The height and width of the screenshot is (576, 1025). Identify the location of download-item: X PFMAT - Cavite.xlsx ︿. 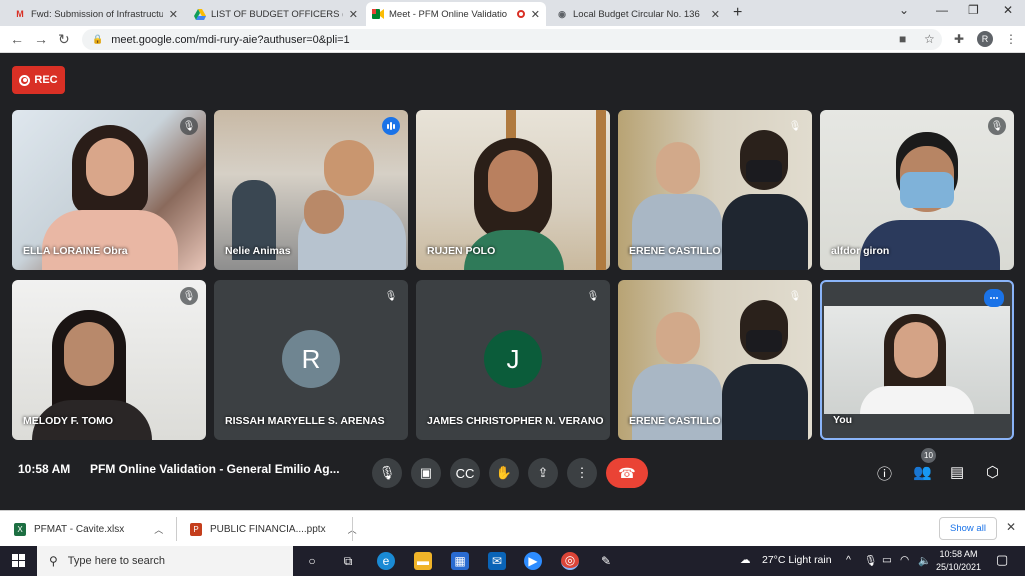
(88, 529).